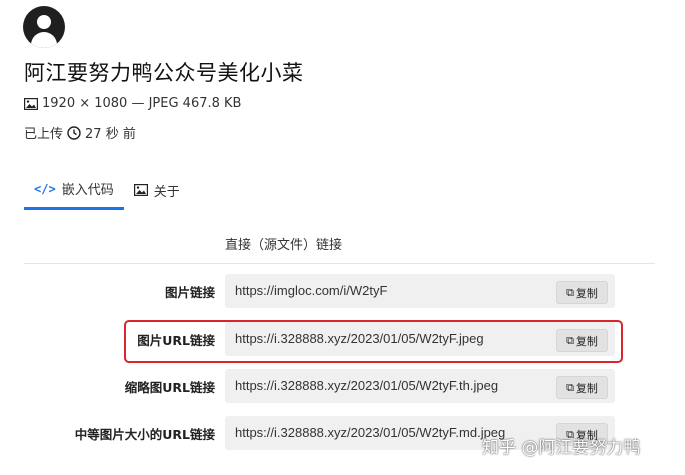 Image resolution: width=685 pixels, height=475 pixels. Describe the element at coordinates (87, 190) in the screenshot. I see `tab-embed-code-label: 嵌入代码` at that location.